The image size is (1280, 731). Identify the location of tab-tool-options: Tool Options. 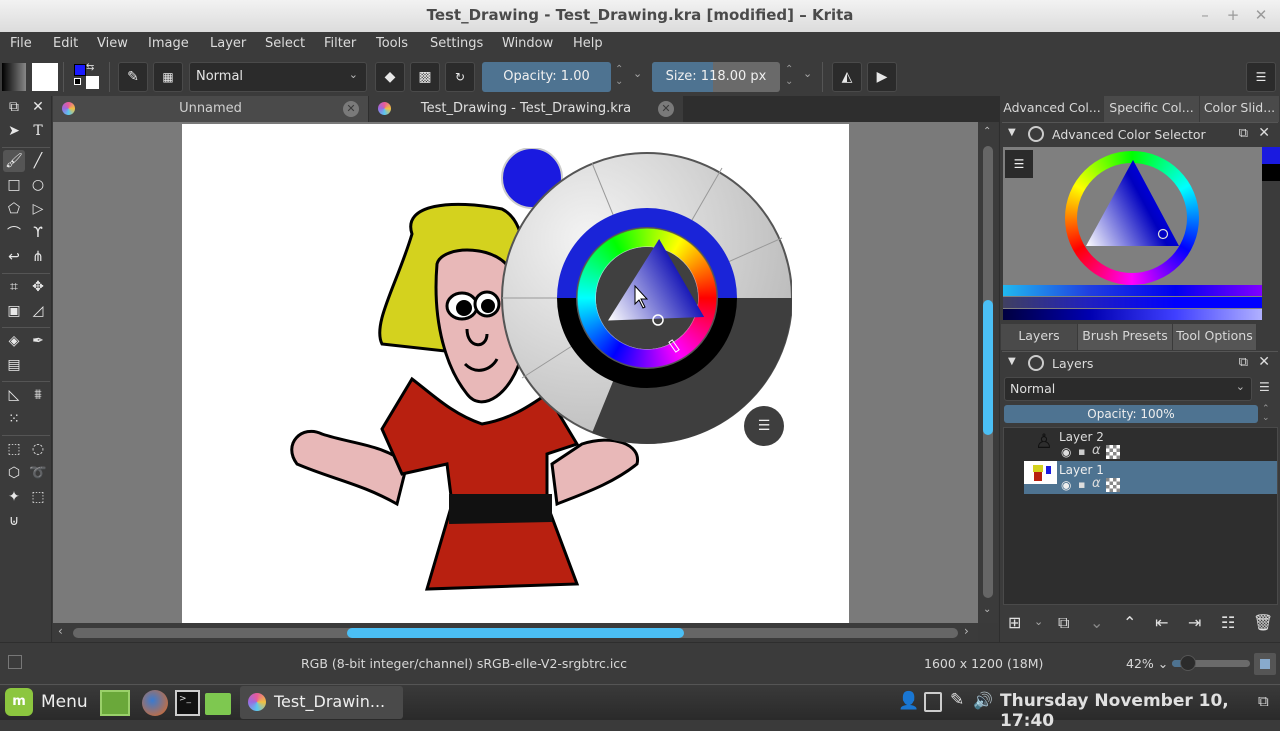
(1215, 337).